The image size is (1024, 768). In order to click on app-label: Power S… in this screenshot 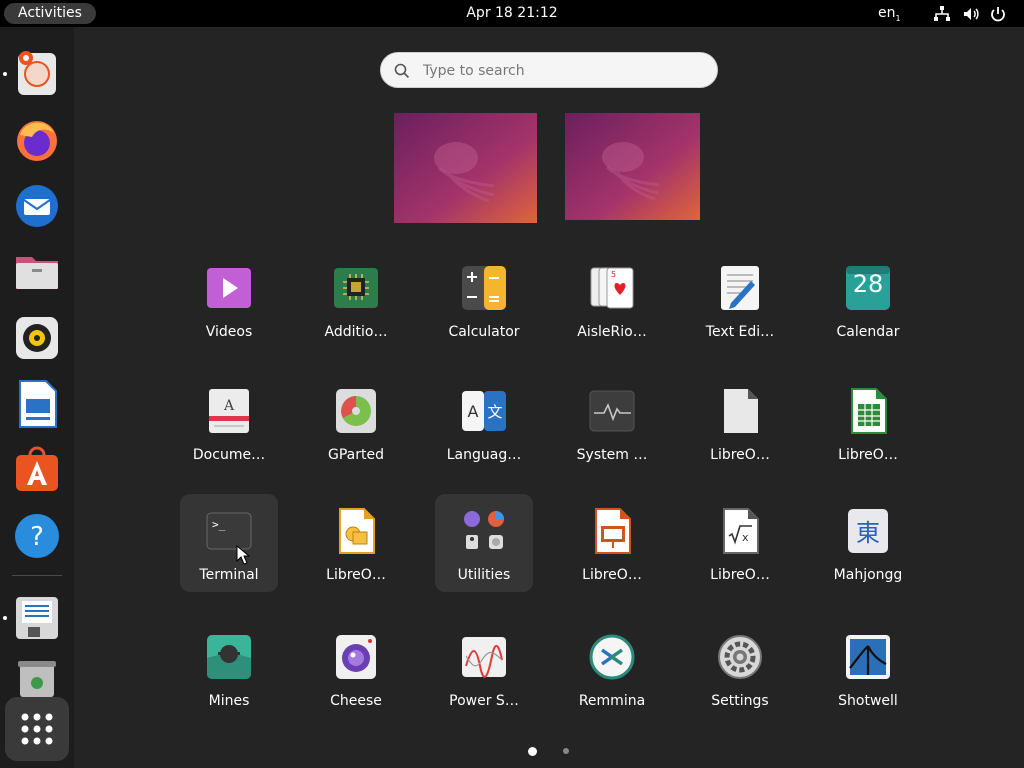, I will do `click(484, 701)`.